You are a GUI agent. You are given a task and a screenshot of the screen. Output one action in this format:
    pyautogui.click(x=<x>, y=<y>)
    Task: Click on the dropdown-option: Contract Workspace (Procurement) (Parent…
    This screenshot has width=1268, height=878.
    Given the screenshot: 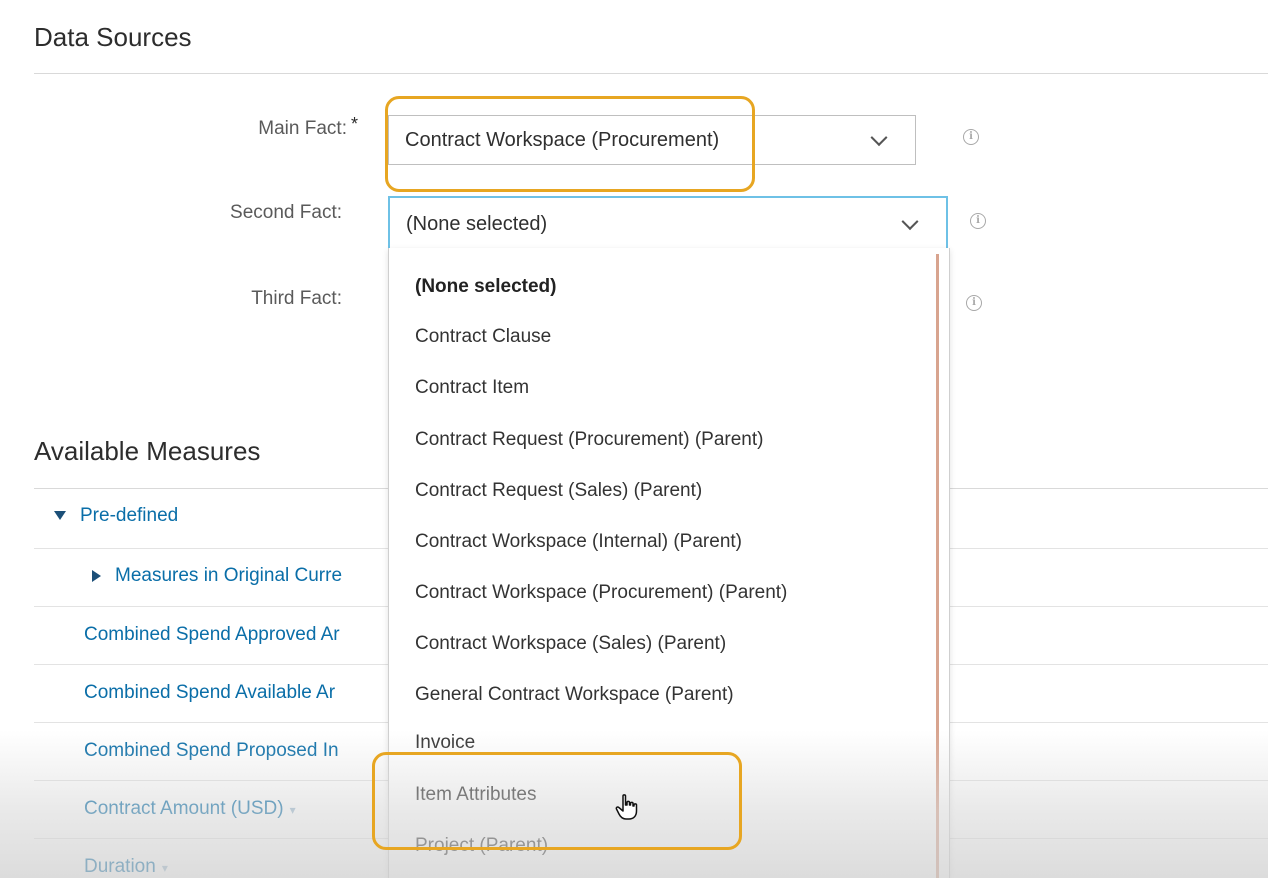 What is the action you would take?
    pyautogui.click(x=601, y=593)
    